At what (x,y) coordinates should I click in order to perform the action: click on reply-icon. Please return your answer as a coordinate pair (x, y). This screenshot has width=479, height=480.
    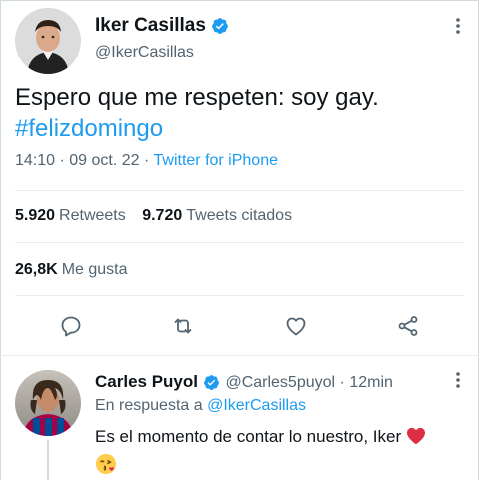
    Looking at the image, I should click on (71, 326).